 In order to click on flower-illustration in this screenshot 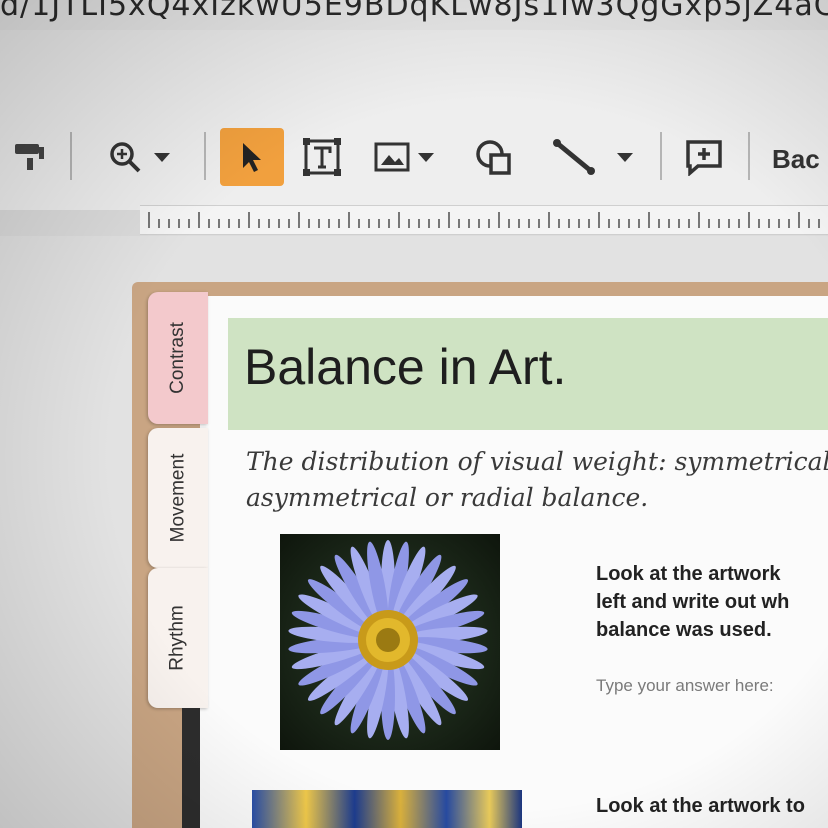, I will do `click(388, 640)`.